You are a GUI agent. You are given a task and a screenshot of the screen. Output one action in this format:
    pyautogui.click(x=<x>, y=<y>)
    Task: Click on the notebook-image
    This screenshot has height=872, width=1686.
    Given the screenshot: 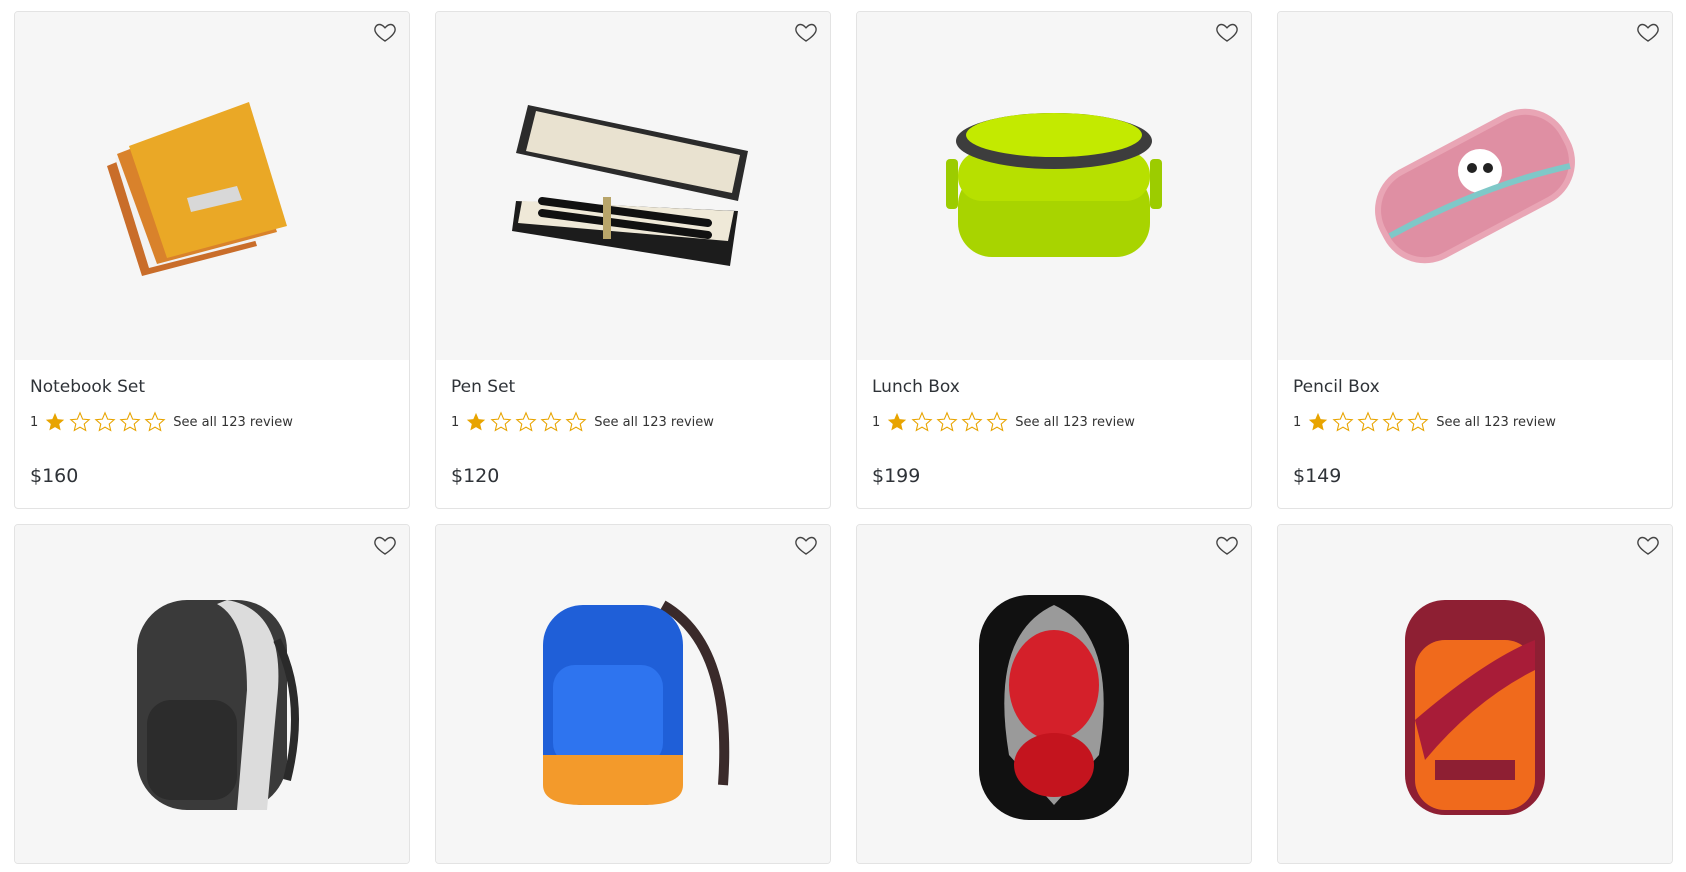 What is the action you would take?
    pyautogui.click(x=197, y=189)
    